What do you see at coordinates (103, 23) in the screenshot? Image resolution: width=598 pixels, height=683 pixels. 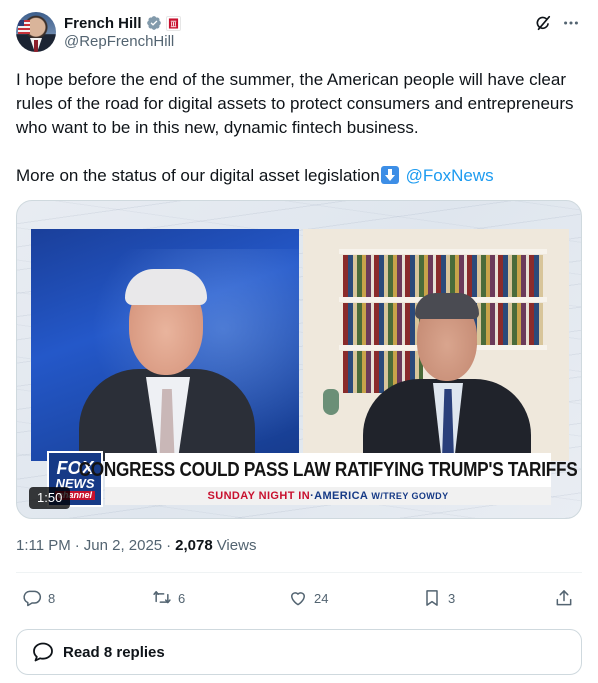 I see `author-name: French Hill` at bounding box center [103, 23].